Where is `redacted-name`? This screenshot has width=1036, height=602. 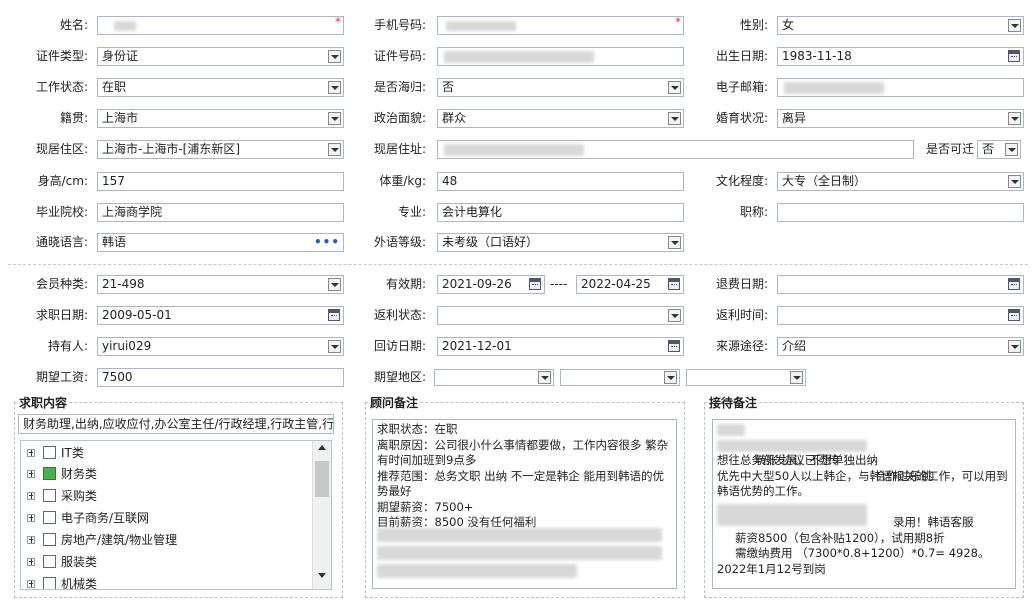
redacted-name is located at coordinates (125, 26).